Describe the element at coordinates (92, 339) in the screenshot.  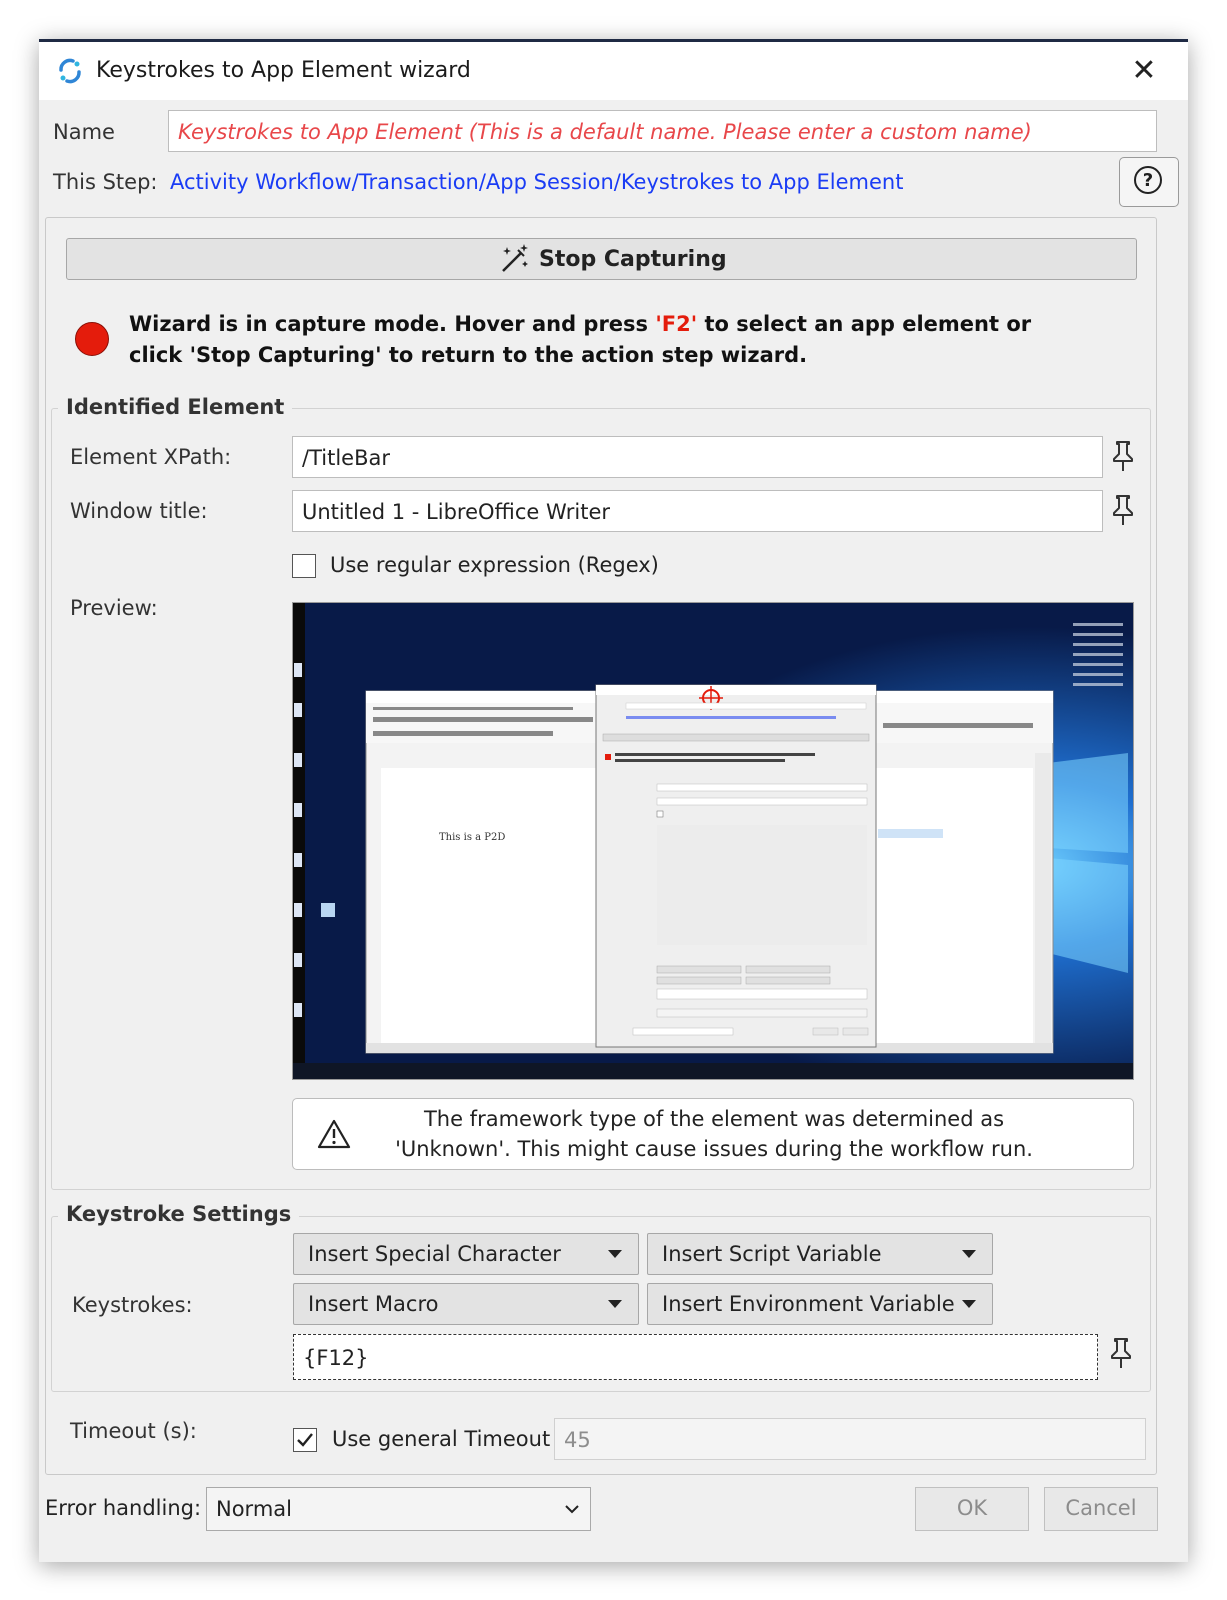
I see `recording-indicator` at that location.